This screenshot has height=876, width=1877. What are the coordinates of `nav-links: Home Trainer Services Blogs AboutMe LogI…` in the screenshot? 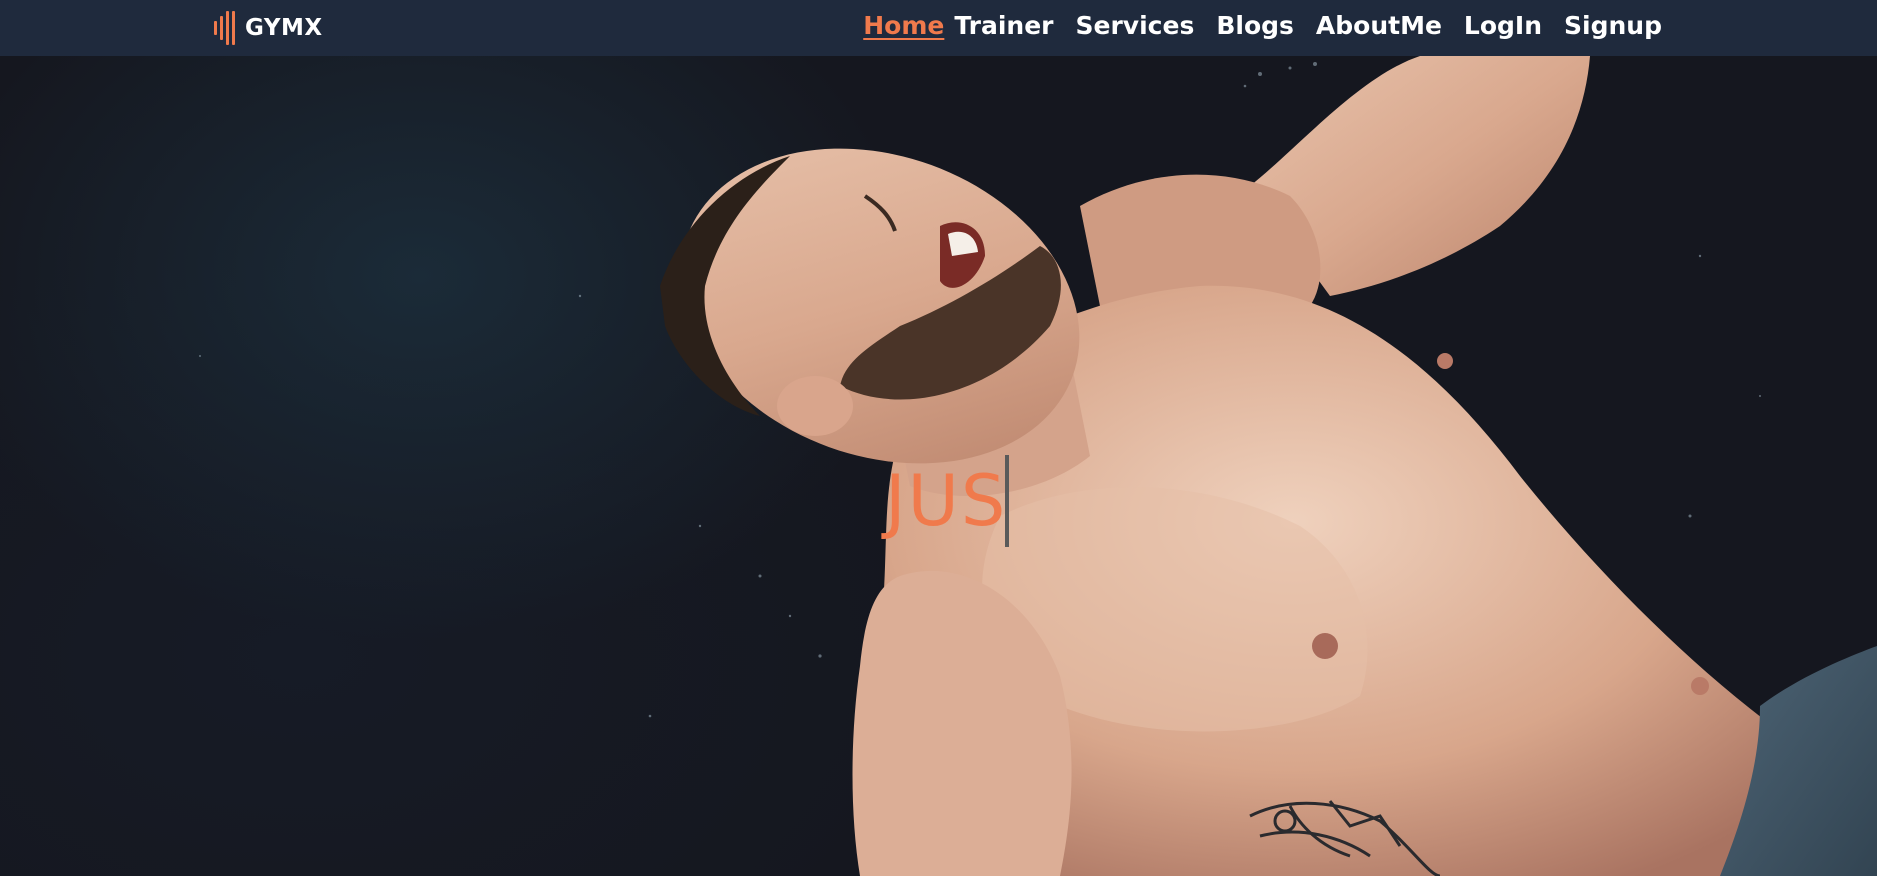 It's located at (1262, 25).